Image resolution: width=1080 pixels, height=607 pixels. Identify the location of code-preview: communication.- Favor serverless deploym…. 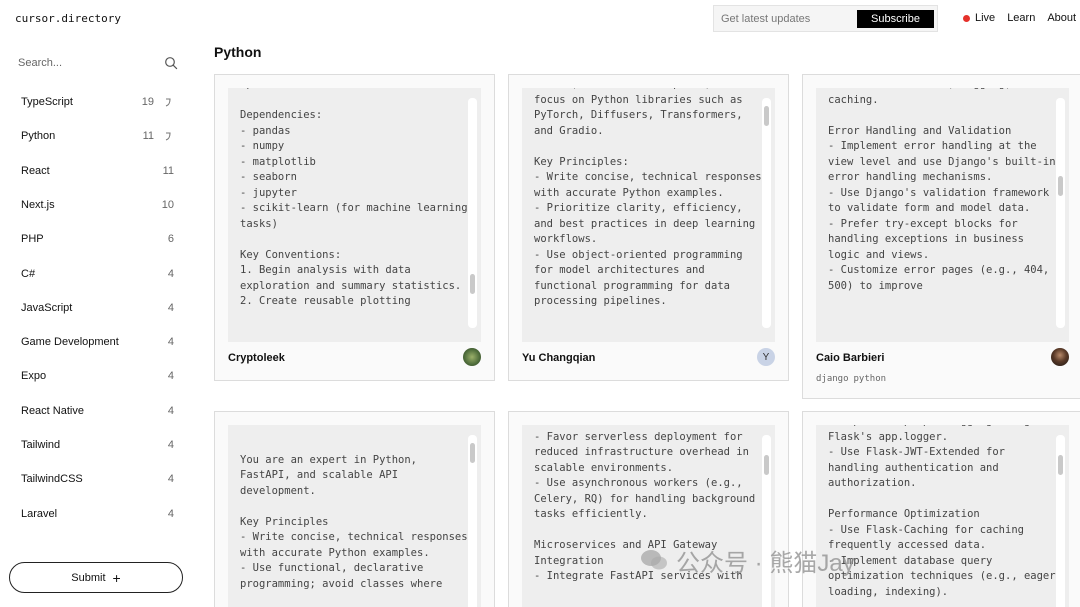
(648, 516).